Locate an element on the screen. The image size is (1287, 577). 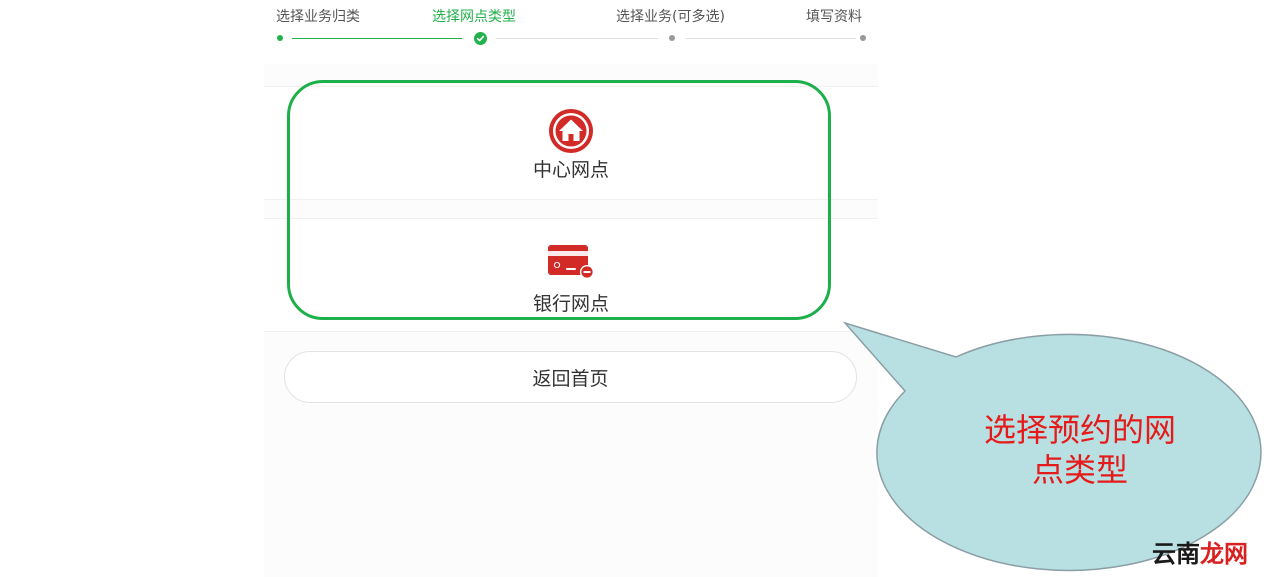
callout-bubble is located at coordinates (1052, 446).